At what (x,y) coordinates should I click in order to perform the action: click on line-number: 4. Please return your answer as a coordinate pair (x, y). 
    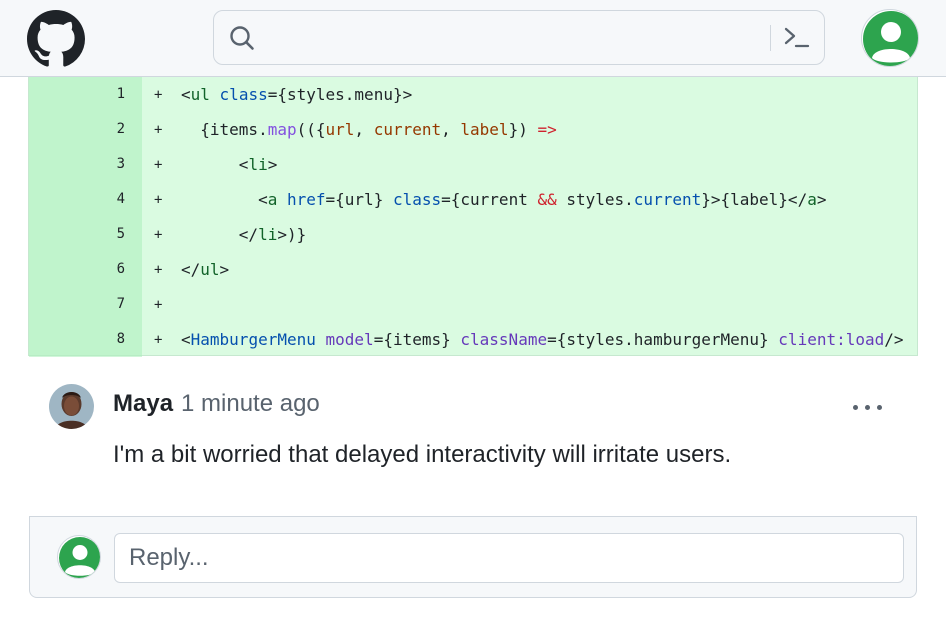
    Looking at the image, I should click on (120, 199).